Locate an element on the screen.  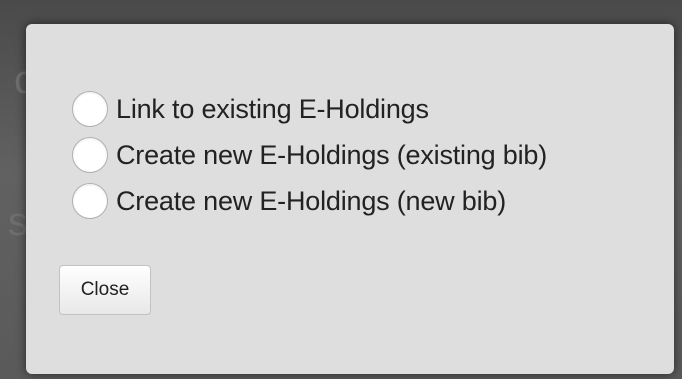
option-create-existing-bib: Create new E-Holdings (existing bib) is located at coordinates (309, 155).